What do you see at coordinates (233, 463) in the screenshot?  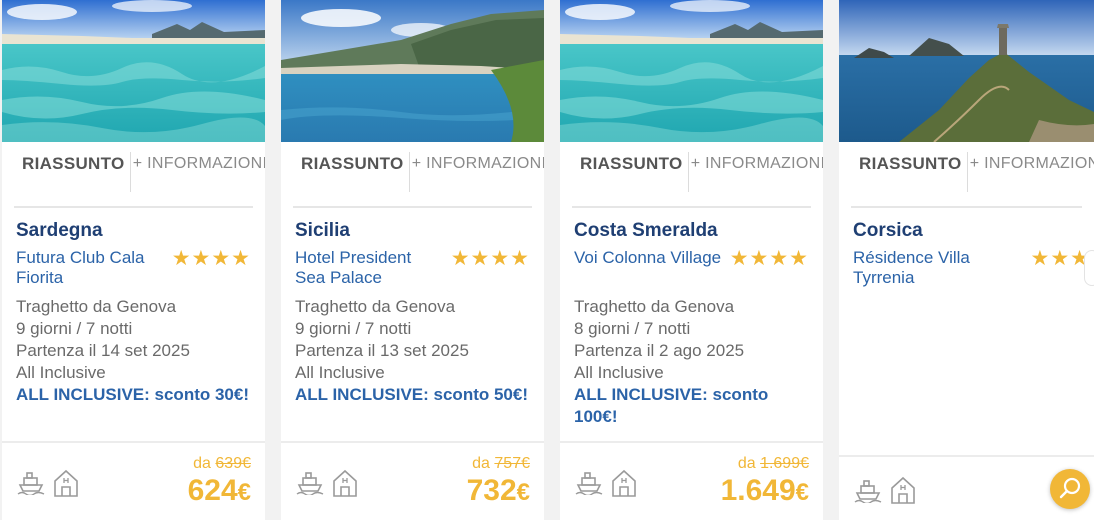 I see `old-price-value: 639€` at bounding box center [233, 463].